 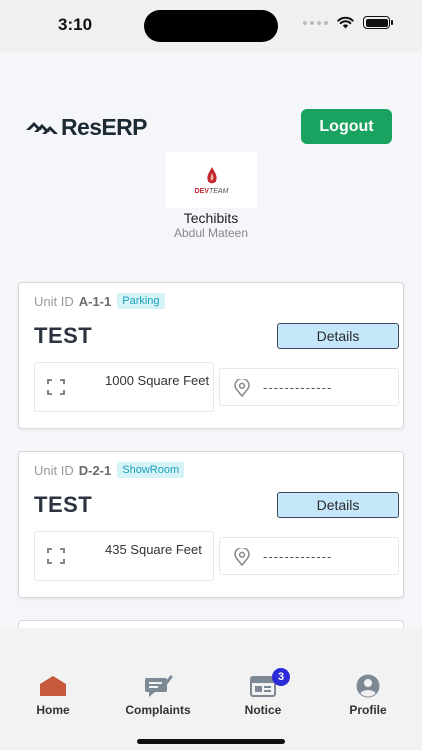 I want to click on nav-label: Home, so click(x=53, y=710).